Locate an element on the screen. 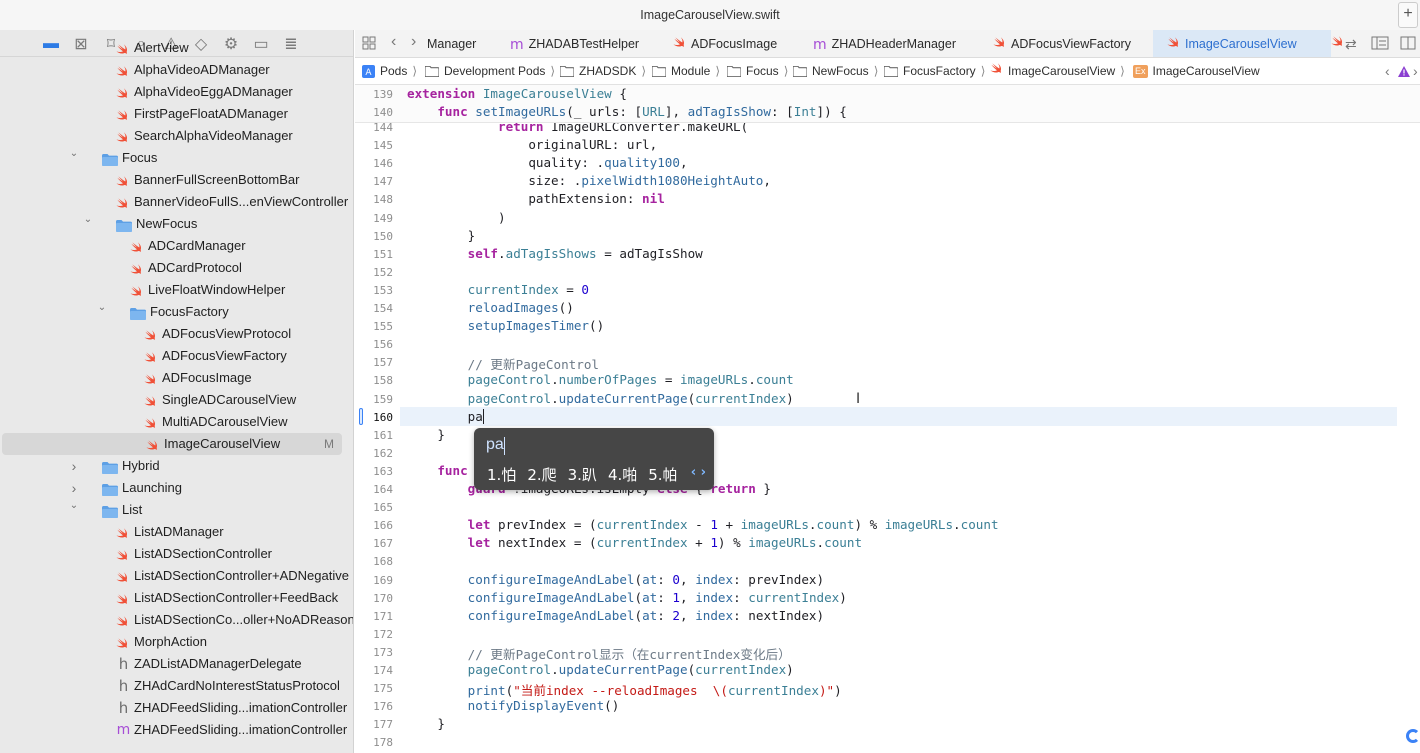  navigator-item: › Launching is located at coordinates (176, 488).